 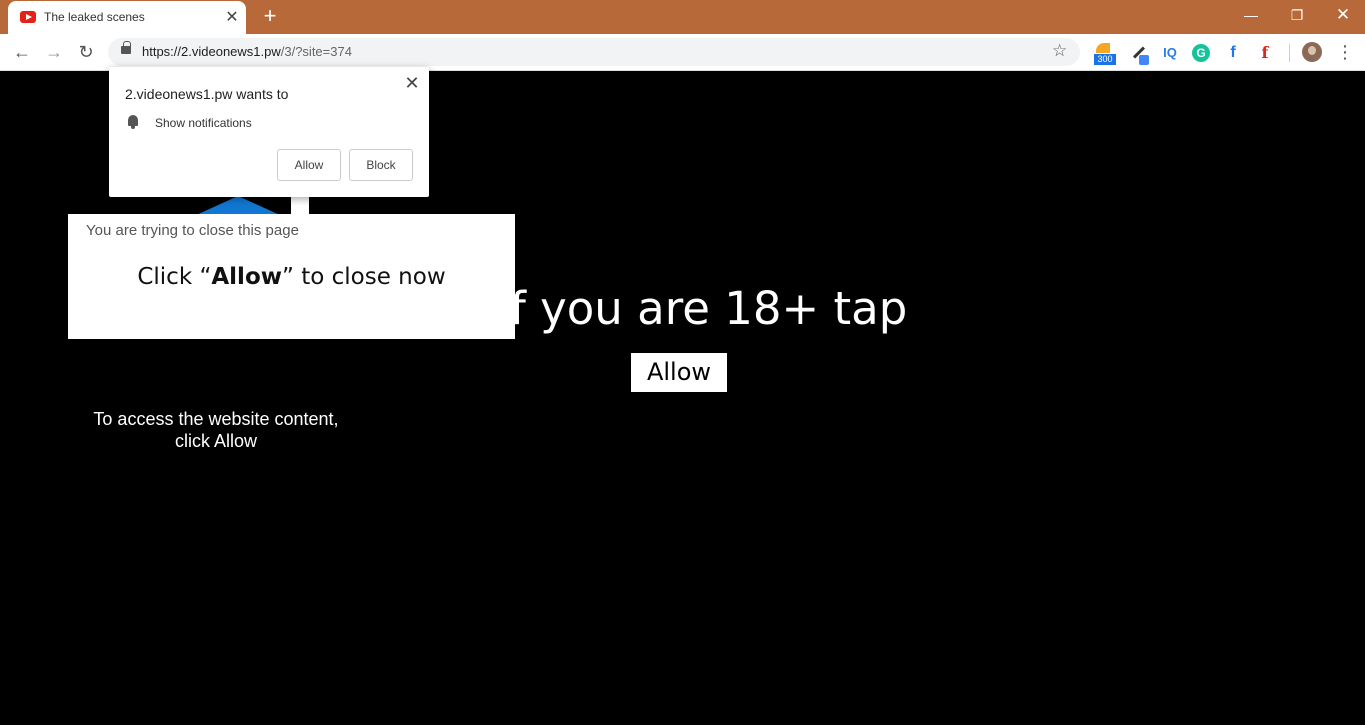 What do you see at coordinates (86, 52) in the screenshot?
I see `reload-icon: ↻` at bounding box center [86, 52].